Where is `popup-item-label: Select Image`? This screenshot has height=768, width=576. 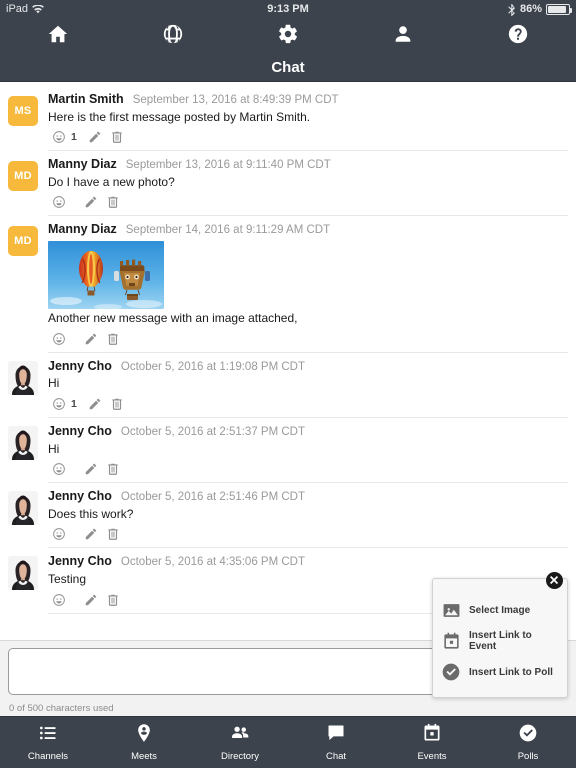
popup-item-label: Select Image is located at coordinates (500, 610).